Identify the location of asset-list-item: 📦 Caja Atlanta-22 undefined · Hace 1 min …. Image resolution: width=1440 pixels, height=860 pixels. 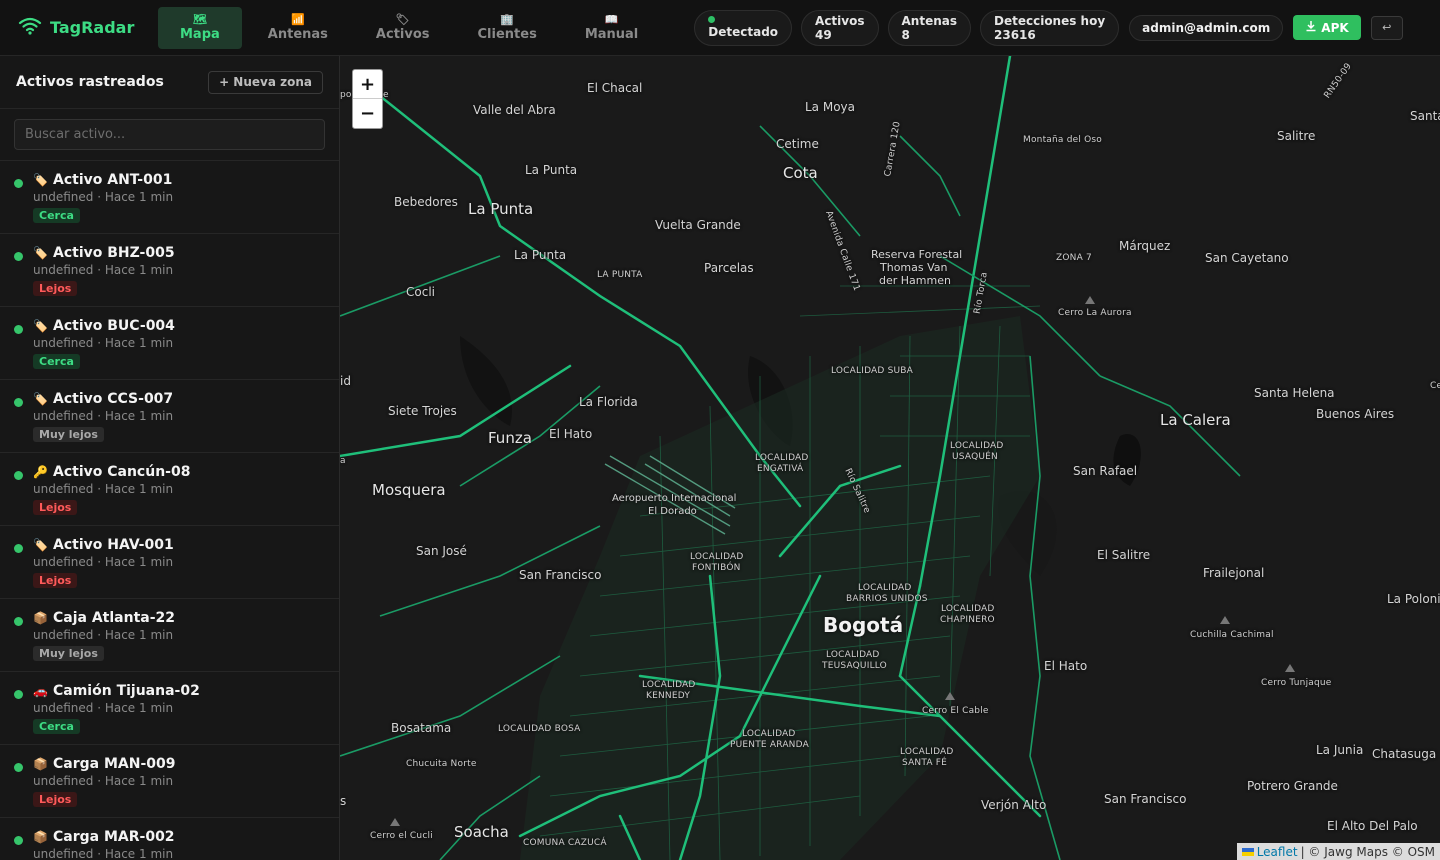
(169, 635).